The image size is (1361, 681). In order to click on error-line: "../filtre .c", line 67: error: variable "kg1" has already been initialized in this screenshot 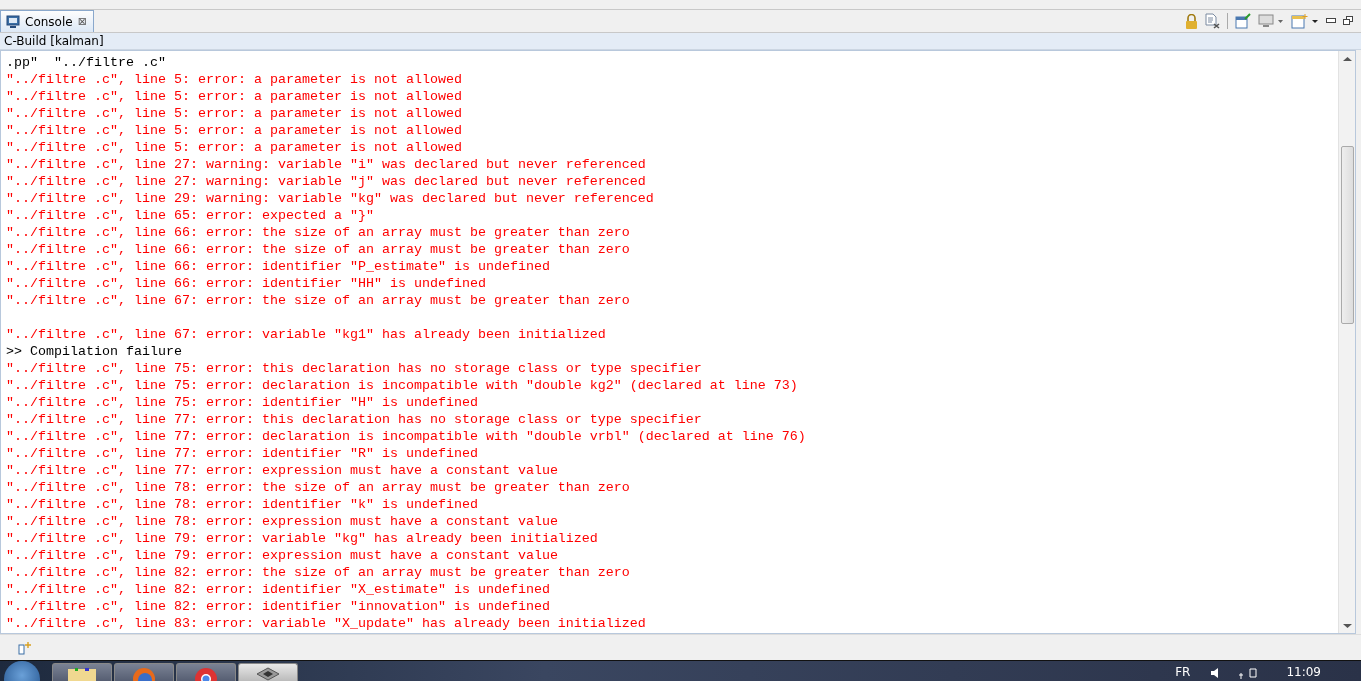, I will do `click(306, 334)`.